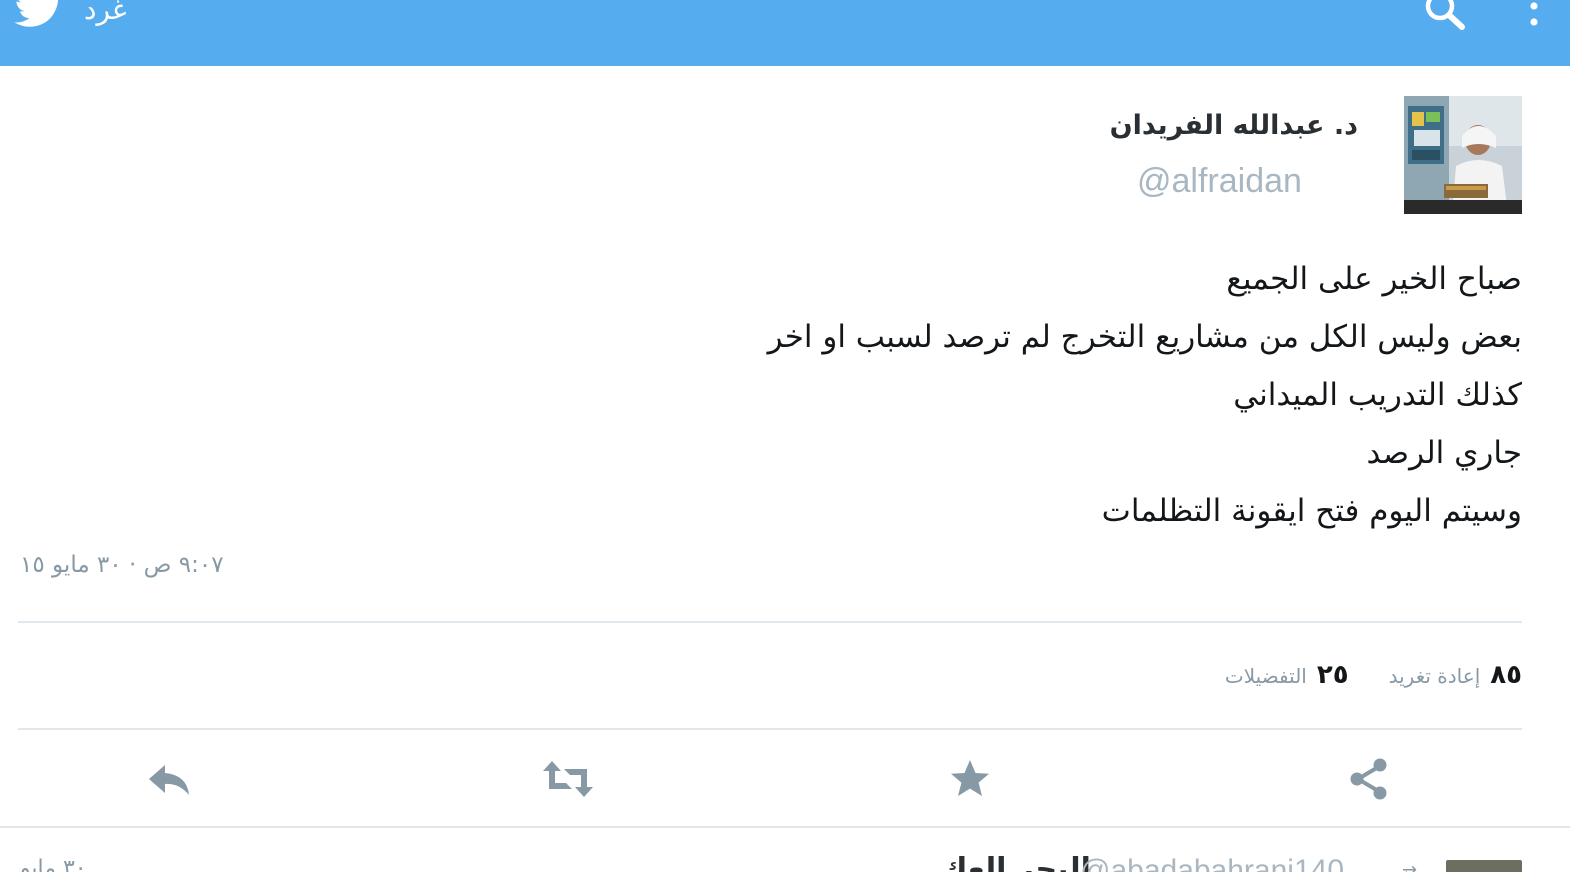 The image size is (1570, 872). I want to click on next-tweet-avatar, so click(1484, 866).